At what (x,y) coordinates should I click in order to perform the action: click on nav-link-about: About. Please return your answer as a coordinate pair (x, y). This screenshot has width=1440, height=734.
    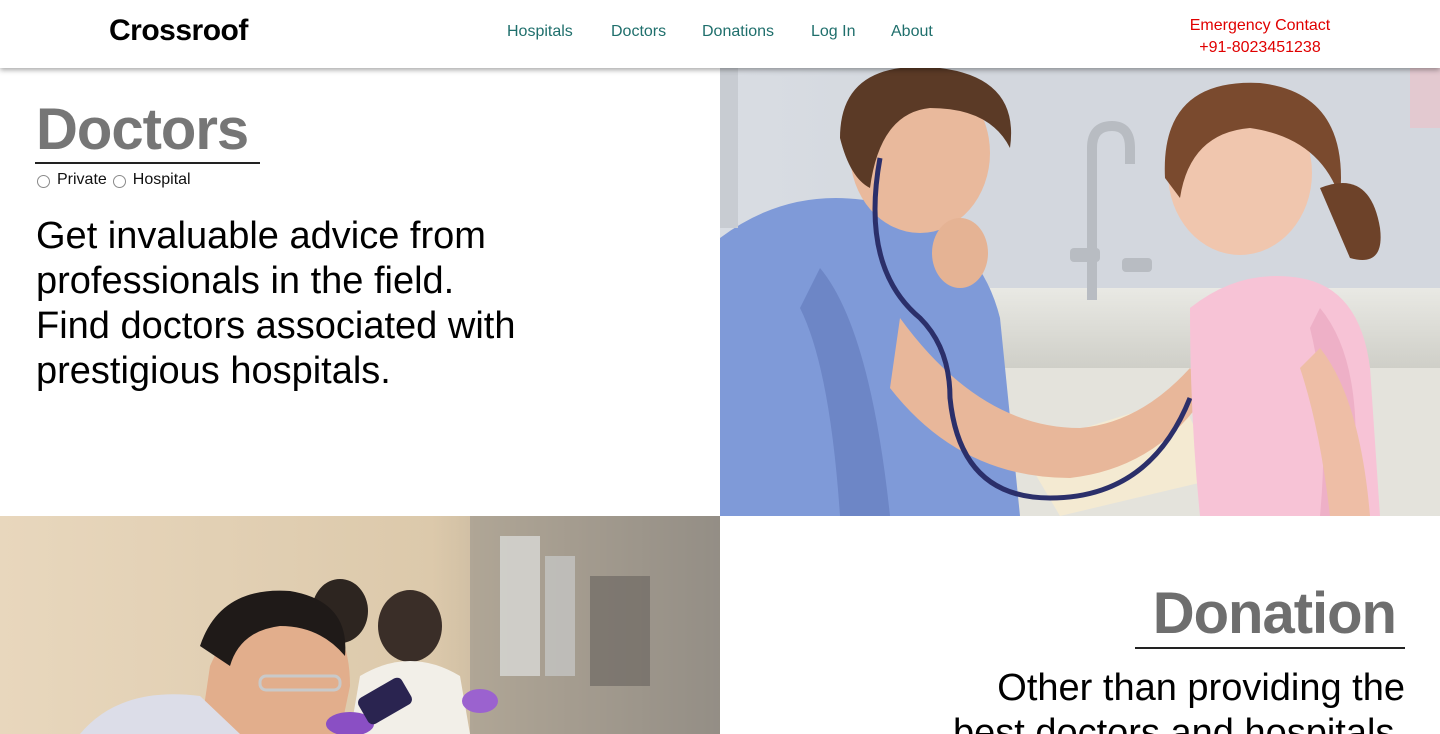
    Looking at the image, I should click on (912, 32).